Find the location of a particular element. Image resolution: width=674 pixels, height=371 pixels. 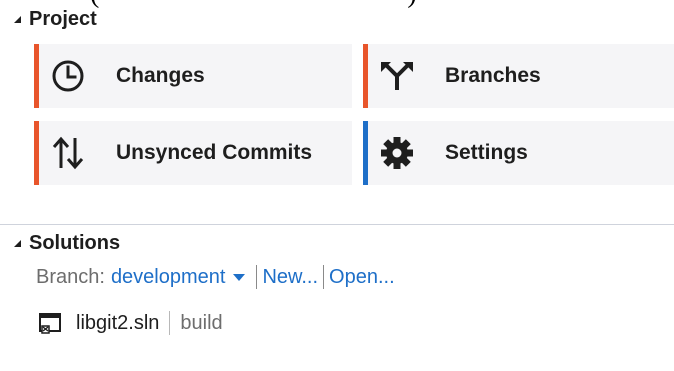

unsynced-commits-tile: Unsynced Commits is located at coordinates (193, 153).